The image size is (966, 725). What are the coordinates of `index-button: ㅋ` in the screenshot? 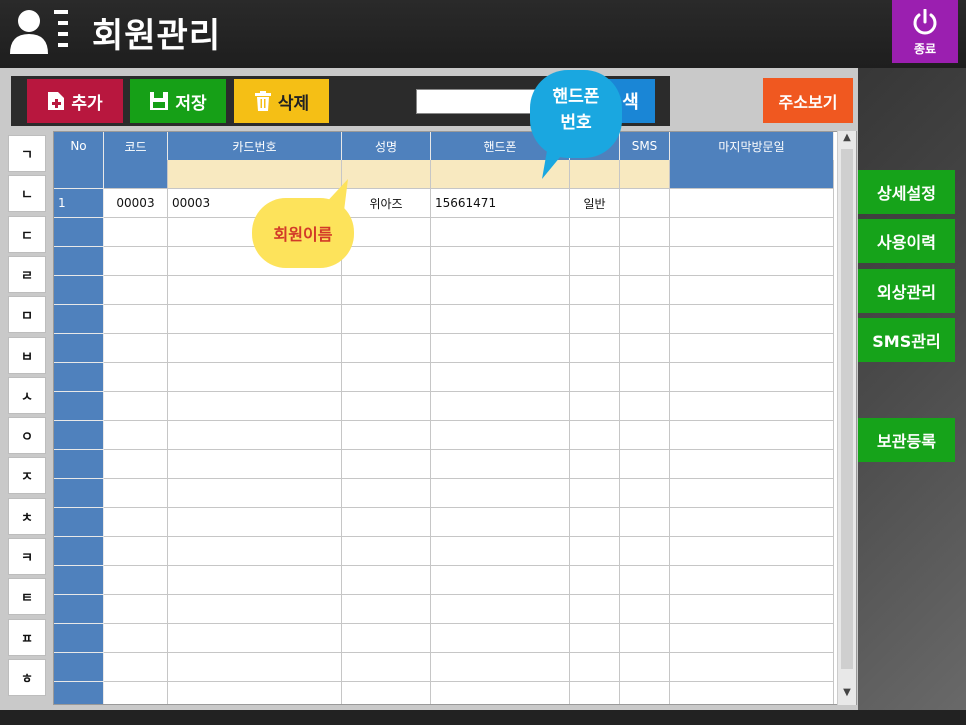 It's located at (27, 556).